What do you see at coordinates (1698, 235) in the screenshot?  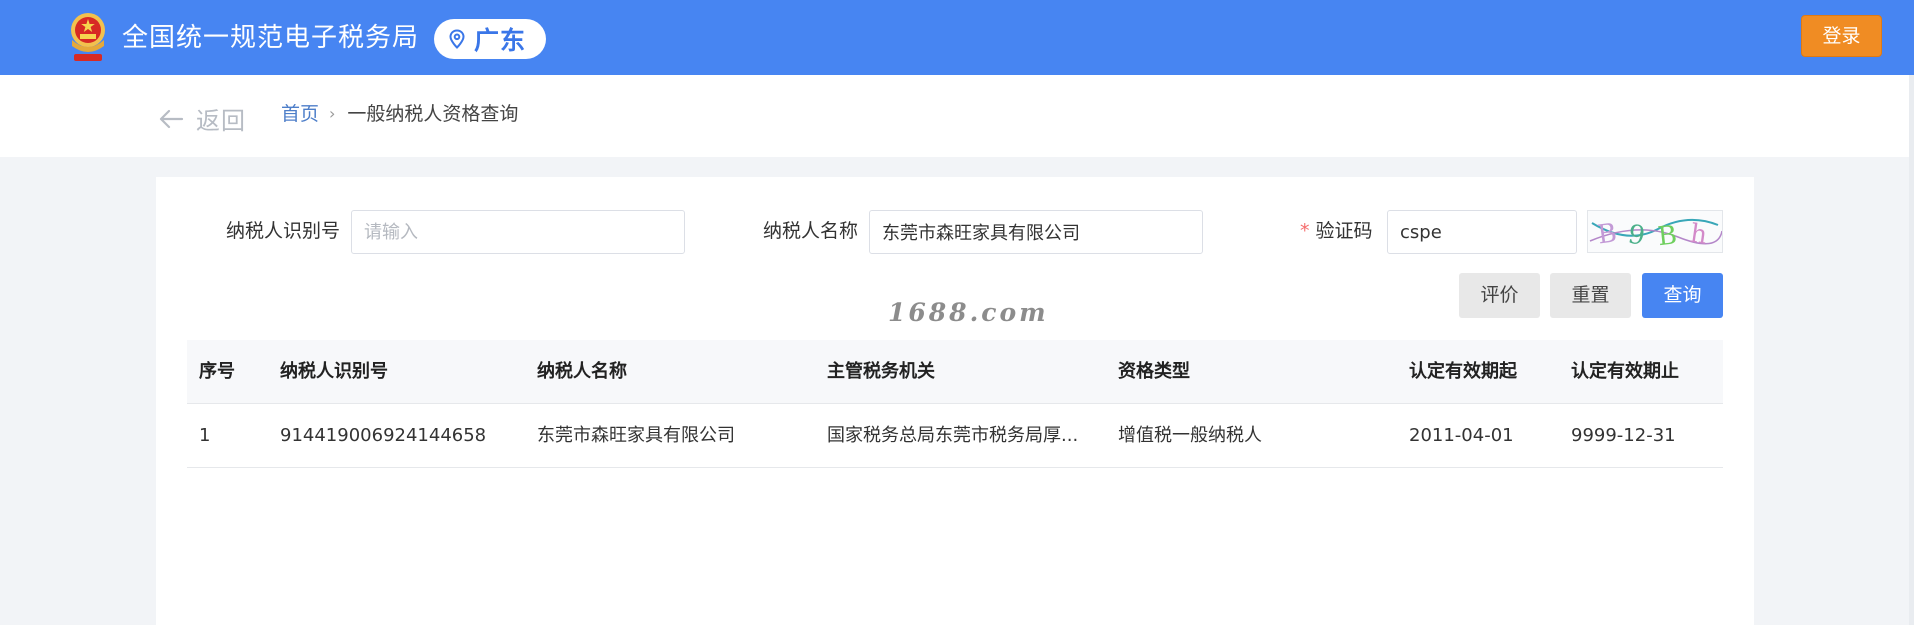 I see `svg-text: h` at bounding box center [1698, 235].